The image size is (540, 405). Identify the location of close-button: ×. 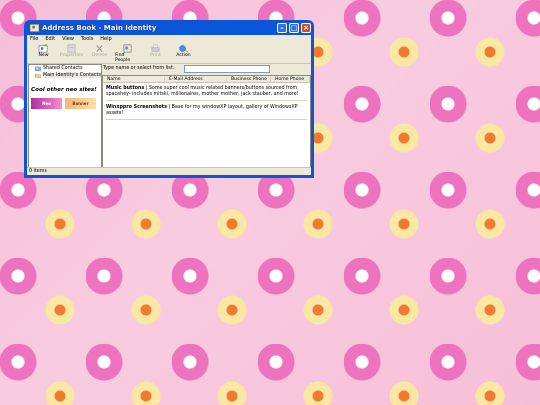
(306, 27).